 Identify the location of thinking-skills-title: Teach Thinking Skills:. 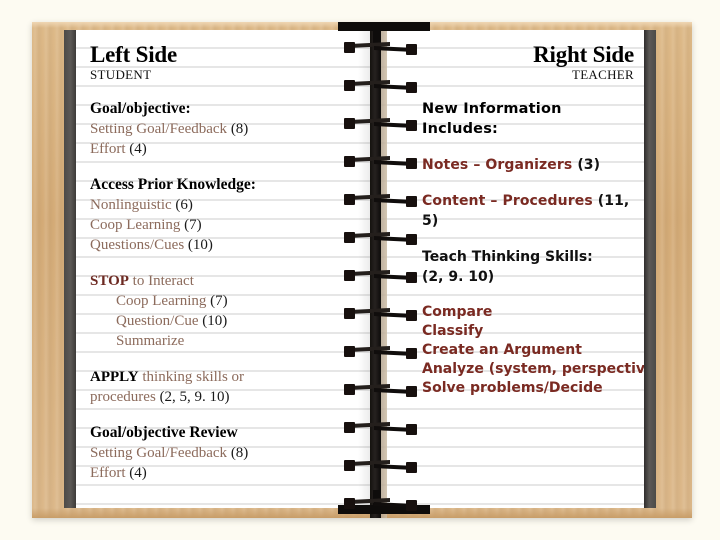
(507, 257).